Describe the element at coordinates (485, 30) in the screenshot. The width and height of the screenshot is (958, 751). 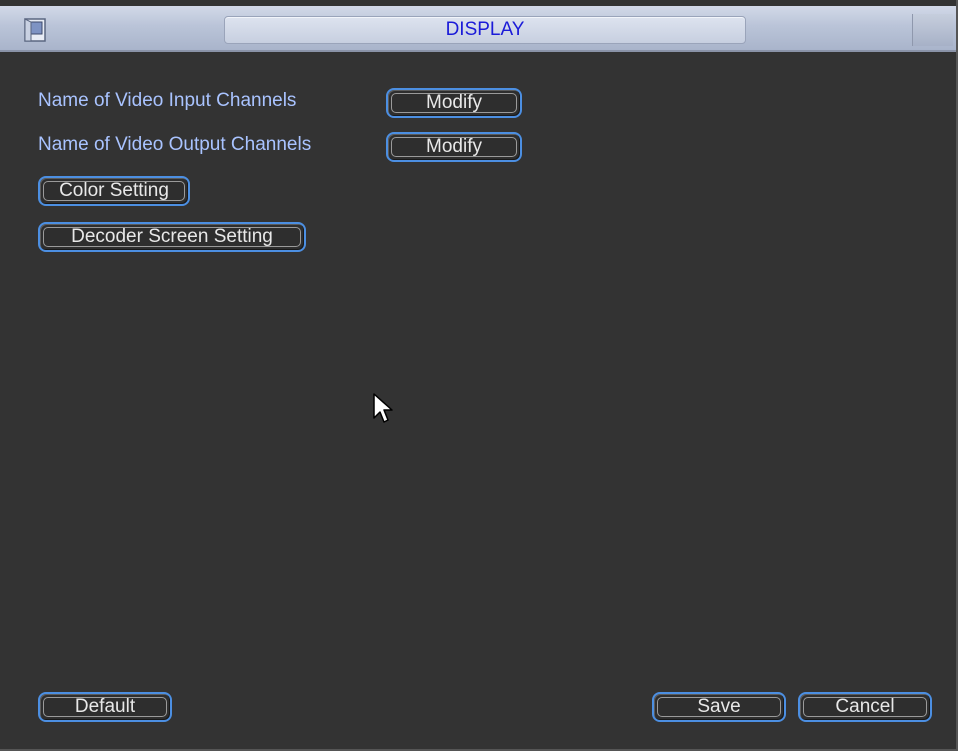
I see `window-title: DISPLAY` at that location.